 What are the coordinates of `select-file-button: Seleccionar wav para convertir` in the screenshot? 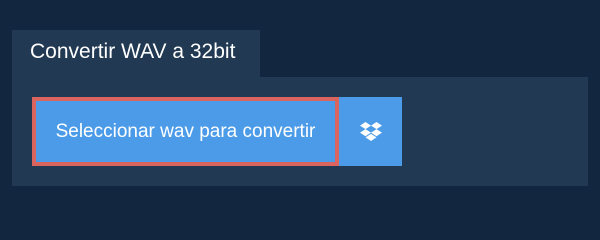 It's located at (185, 131).